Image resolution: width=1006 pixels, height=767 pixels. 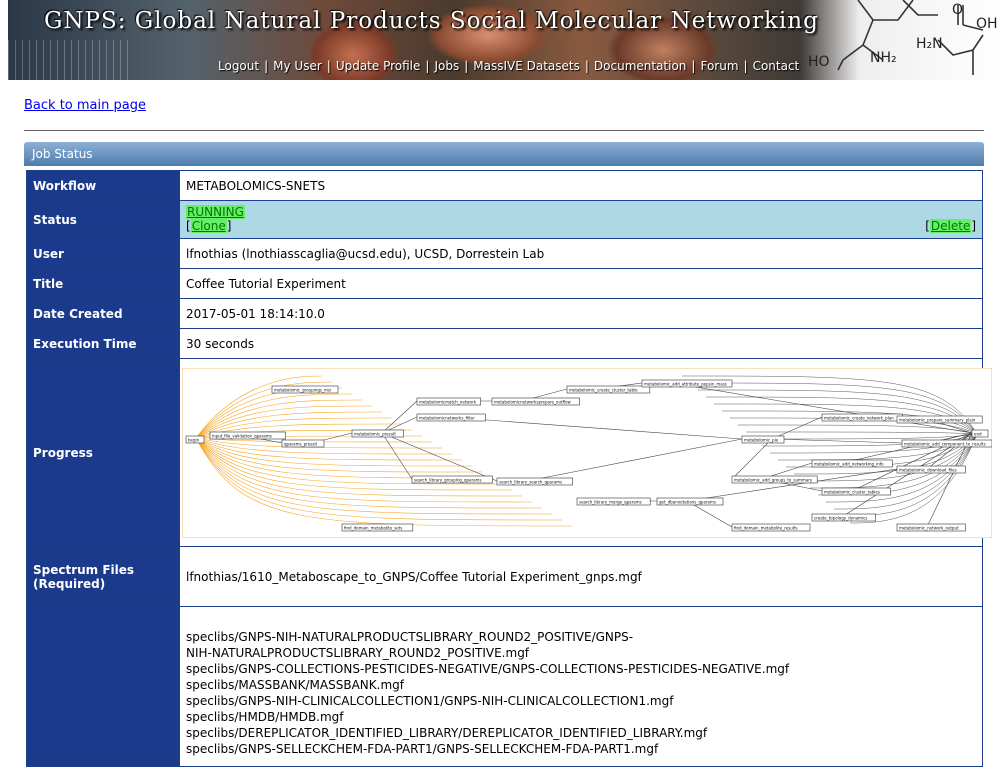 I want to click on svg-text: metabolomic_download_files, so click(x=928, y=469).